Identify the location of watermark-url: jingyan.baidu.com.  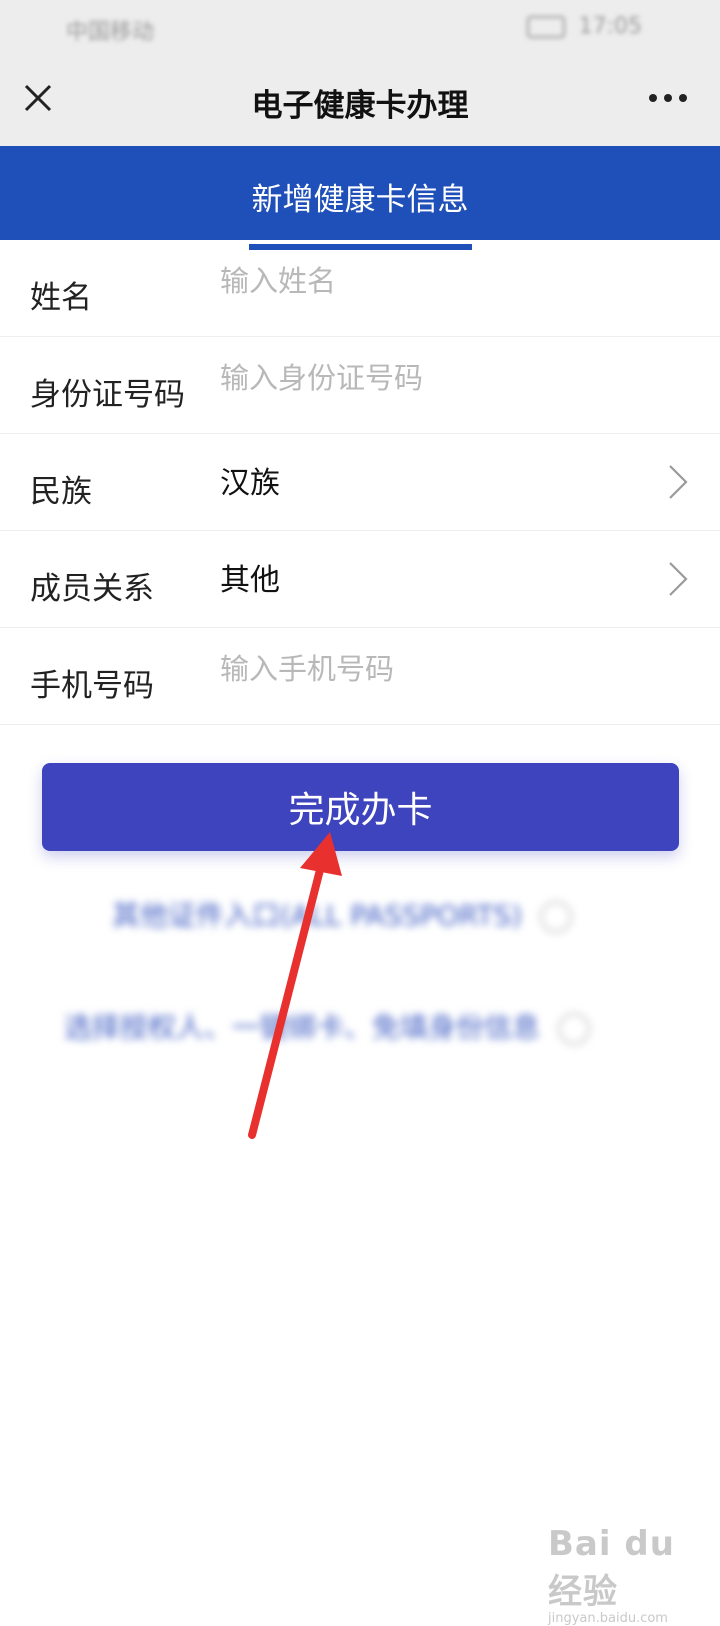
(608, 1618).